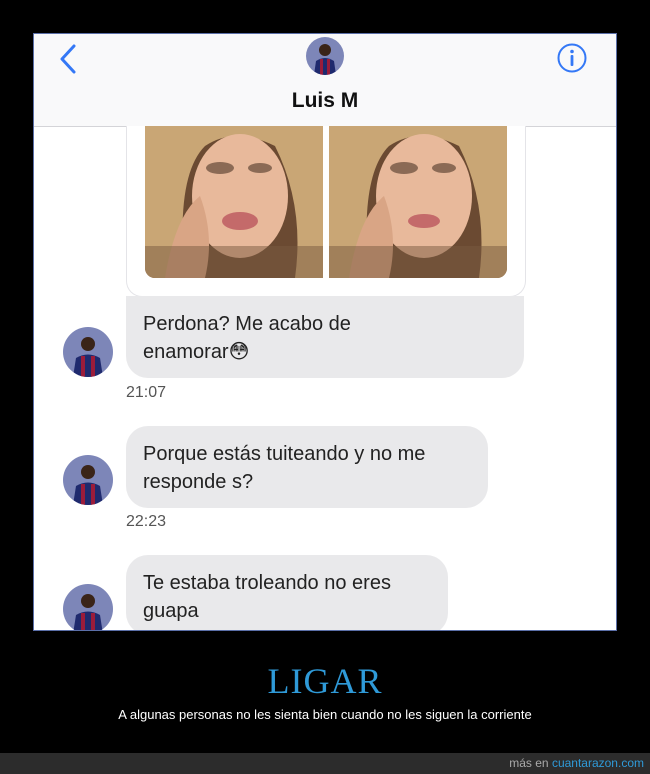 The height and width of the screenshot is (774, 650). Describe the element at coordinates (146, 521) in the screenshot. I see `timestamp: 22:23` at that location.